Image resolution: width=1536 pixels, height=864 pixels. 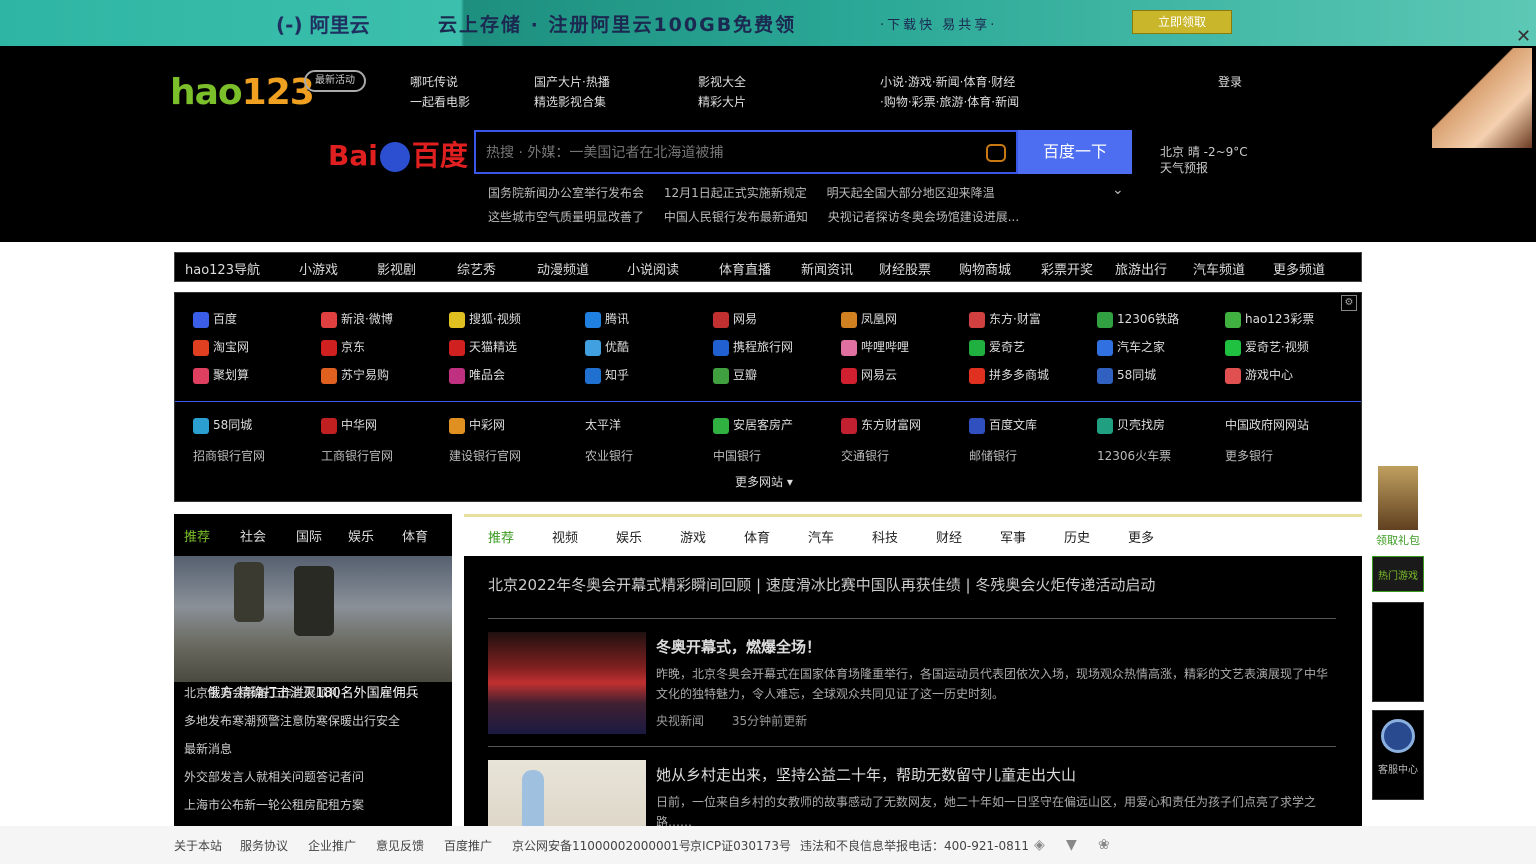 I want to click on site-link: 凤凰网, so click(x=869, y=319).